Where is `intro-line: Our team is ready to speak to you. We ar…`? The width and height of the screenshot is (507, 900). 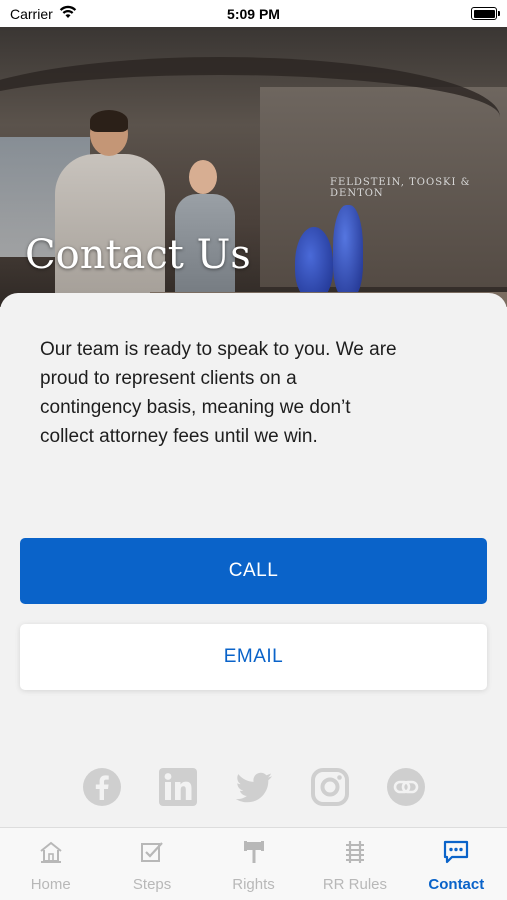
intro-line: Our team is ready to speak to you. We ar… is located at coordinates (218, 349).